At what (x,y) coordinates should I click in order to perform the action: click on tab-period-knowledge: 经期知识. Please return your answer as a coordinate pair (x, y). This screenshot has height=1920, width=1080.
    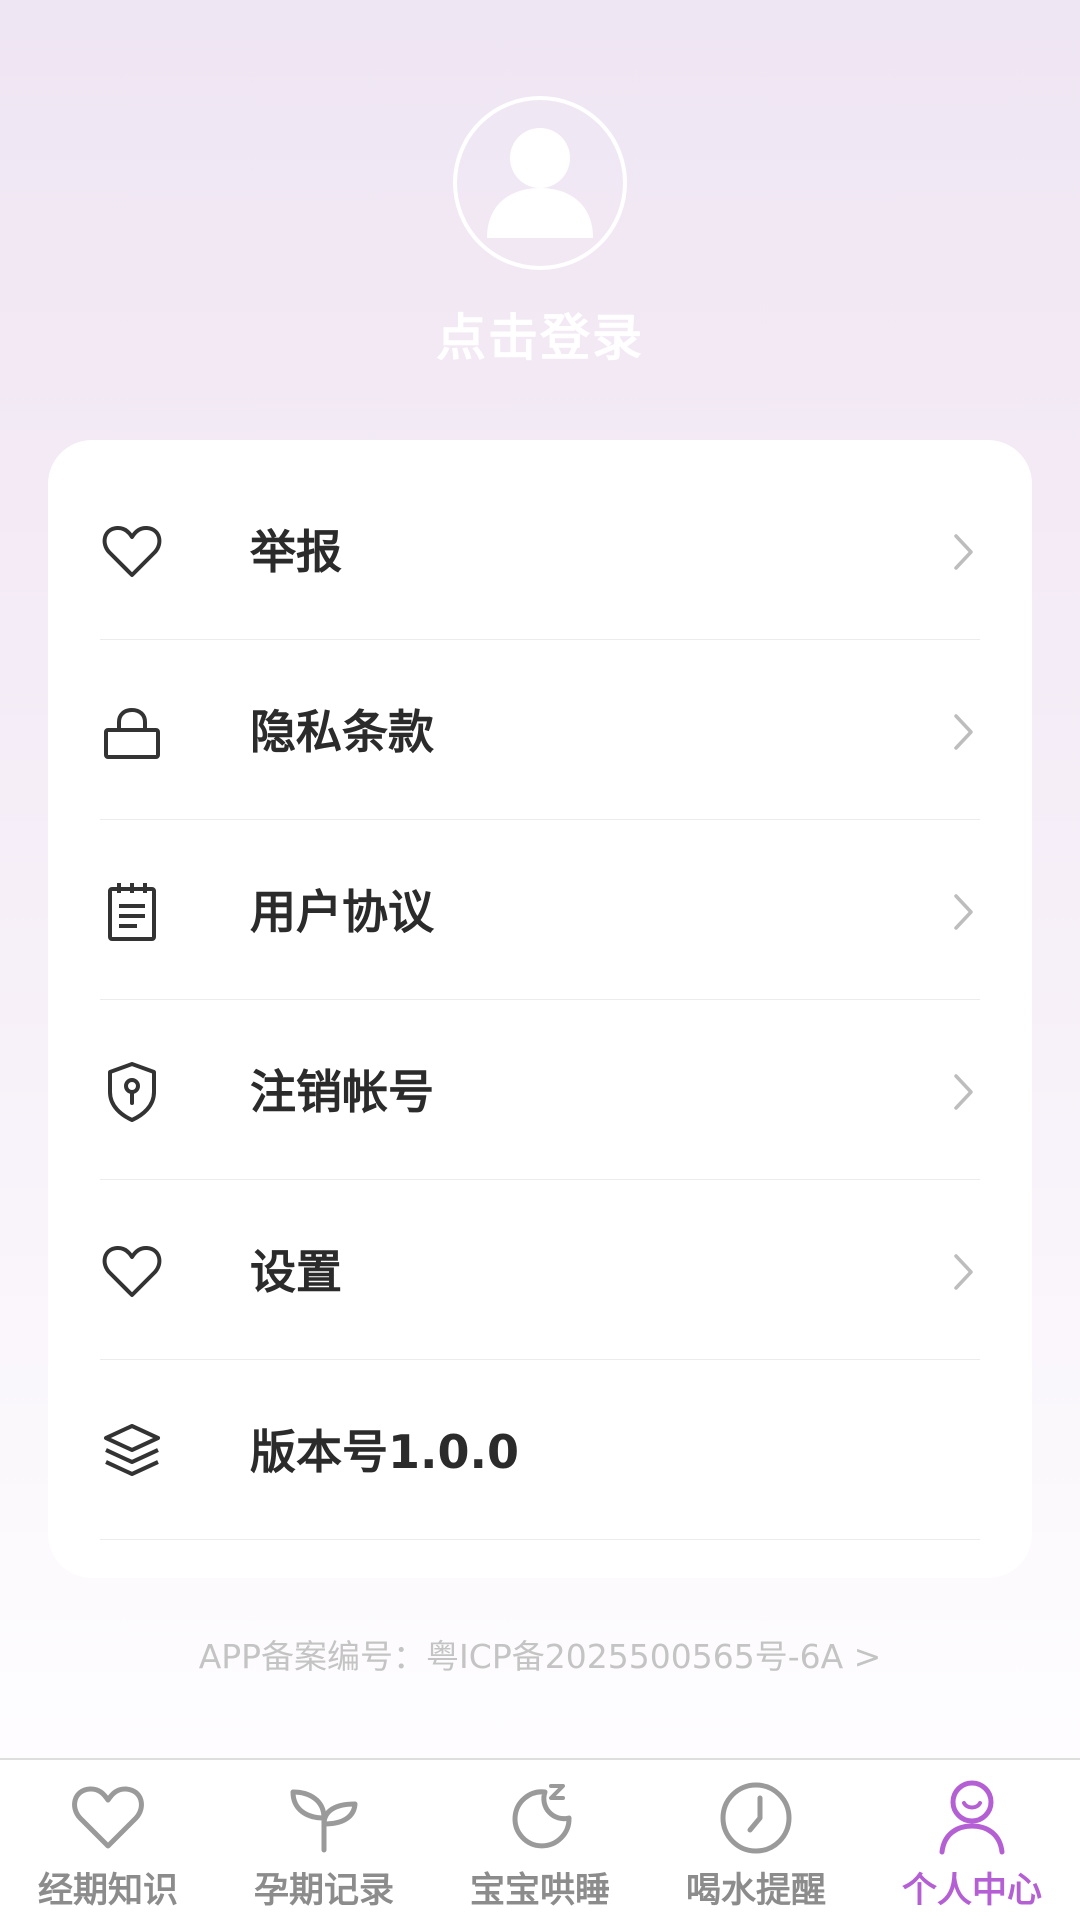
    Looking at the image, I should click on (108, 1840).